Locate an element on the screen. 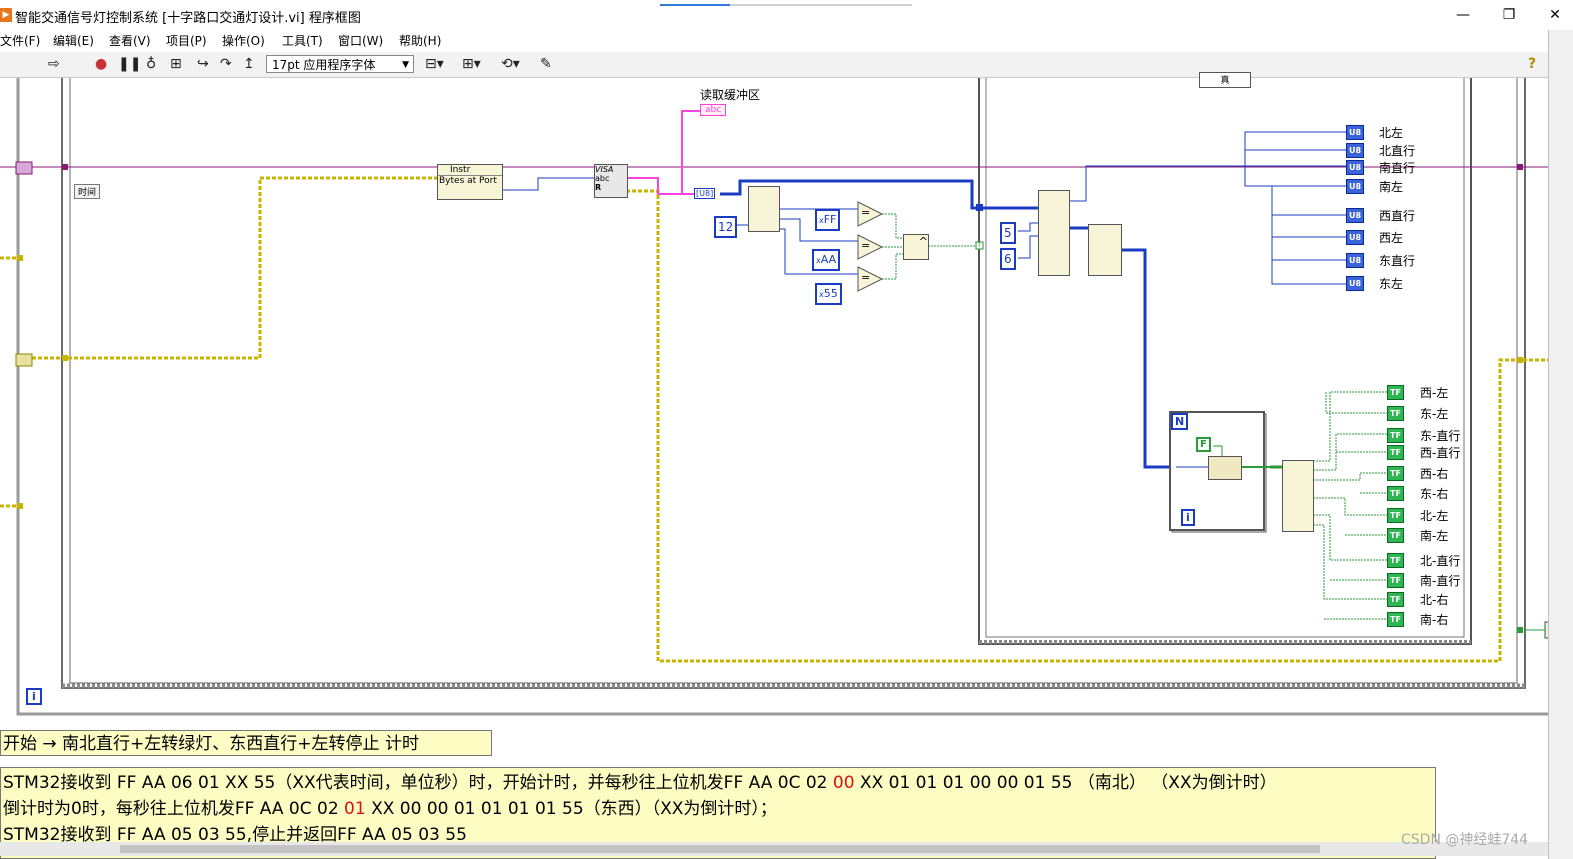 The height and width of the screenshot is (859, 1573). labview-icon: ▶ is located at coordinates (6, 15).